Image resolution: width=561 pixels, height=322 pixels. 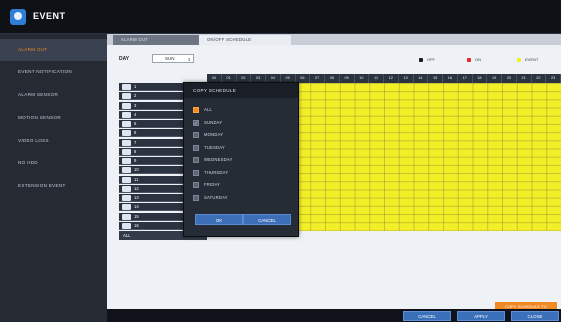 What do you see at coordinates (135, 96) in the screenshot?
I see `channel-number: 2` at bounding box center [135, 96].